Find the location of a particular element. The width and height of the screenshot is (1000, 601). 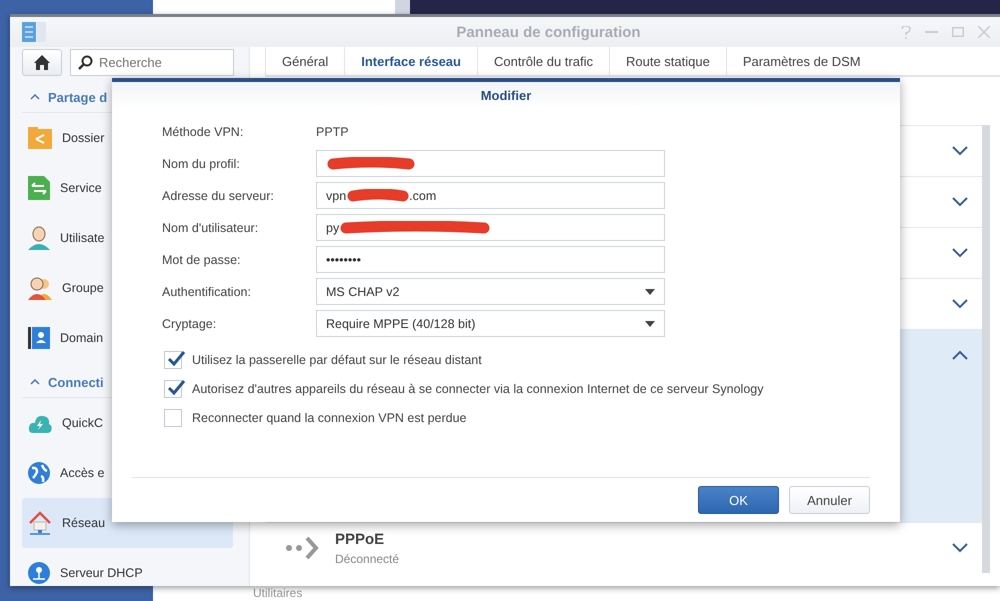

interface-status: Déconnecté is located at coordinates (367, 559).